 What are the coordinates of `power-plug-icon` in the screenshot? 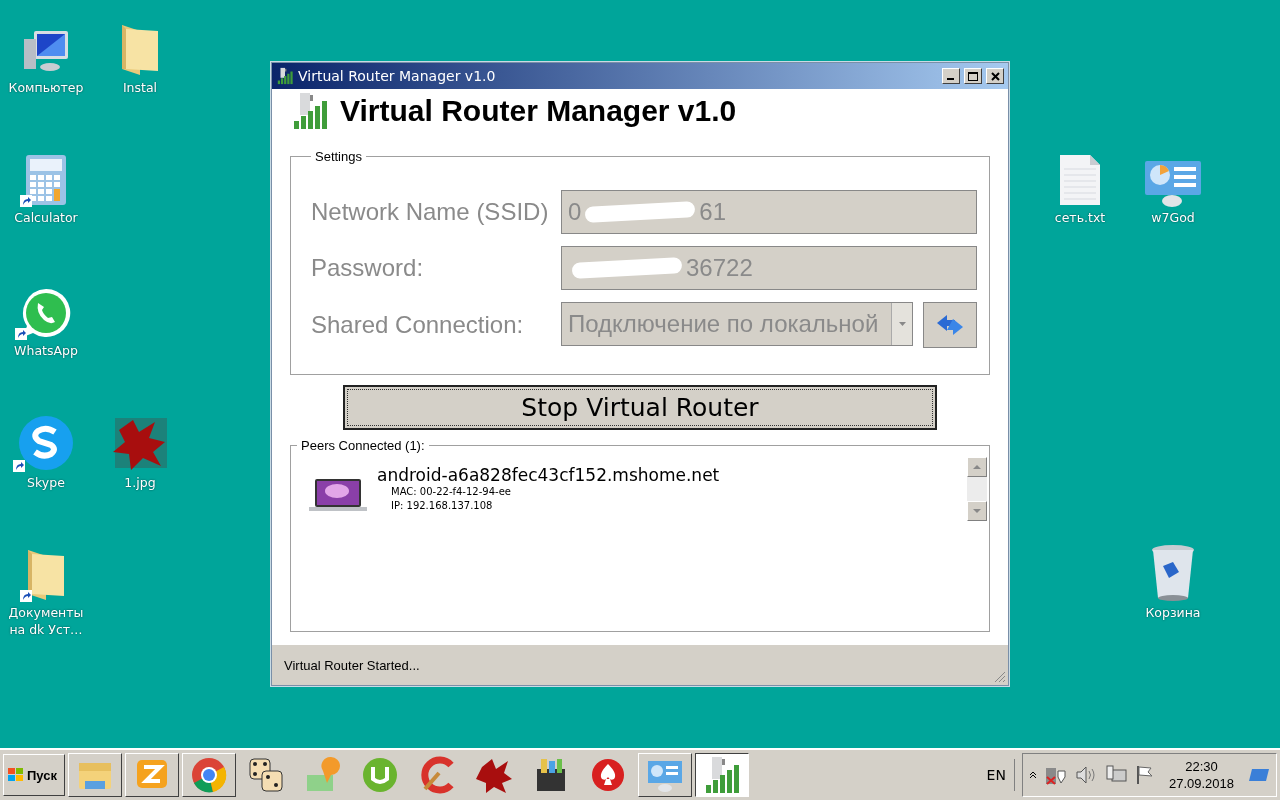 It's located at (1055, 775).